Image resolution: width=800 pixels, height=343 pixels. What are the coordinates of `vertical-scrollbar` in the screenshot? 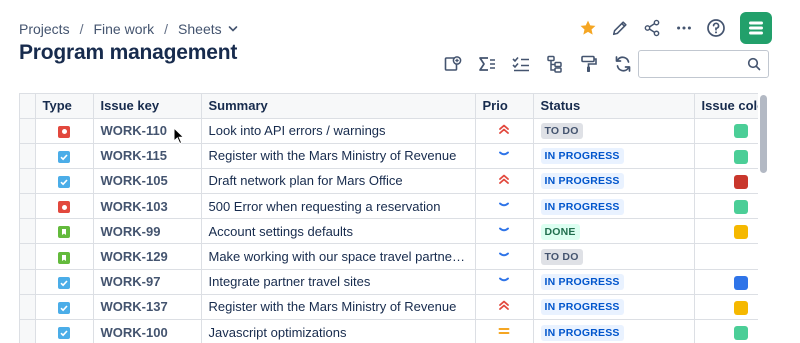 It's located at (763, 218).